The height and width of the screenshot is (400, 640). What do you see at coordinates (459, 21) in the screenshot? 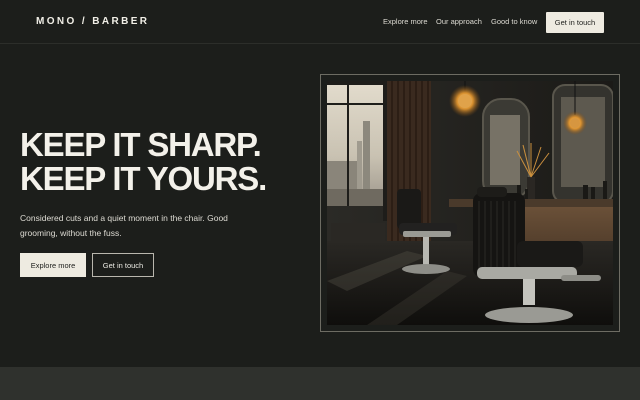
I see `nav-link-our-approach: Our approach` at bounding box center [459, 21].